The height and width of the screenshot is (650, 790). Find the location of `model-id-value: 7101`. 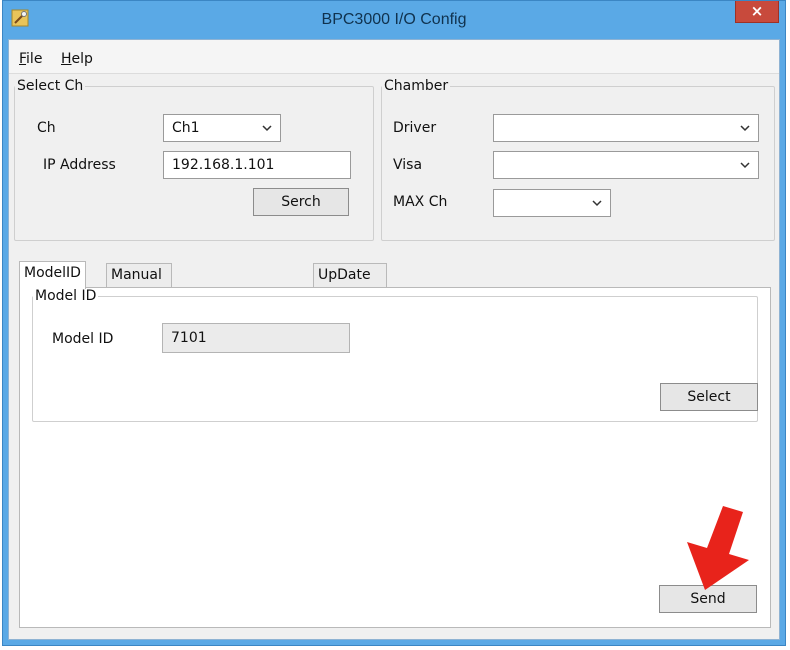

model-id-value: 7101 is located at coordinates (189, 338).